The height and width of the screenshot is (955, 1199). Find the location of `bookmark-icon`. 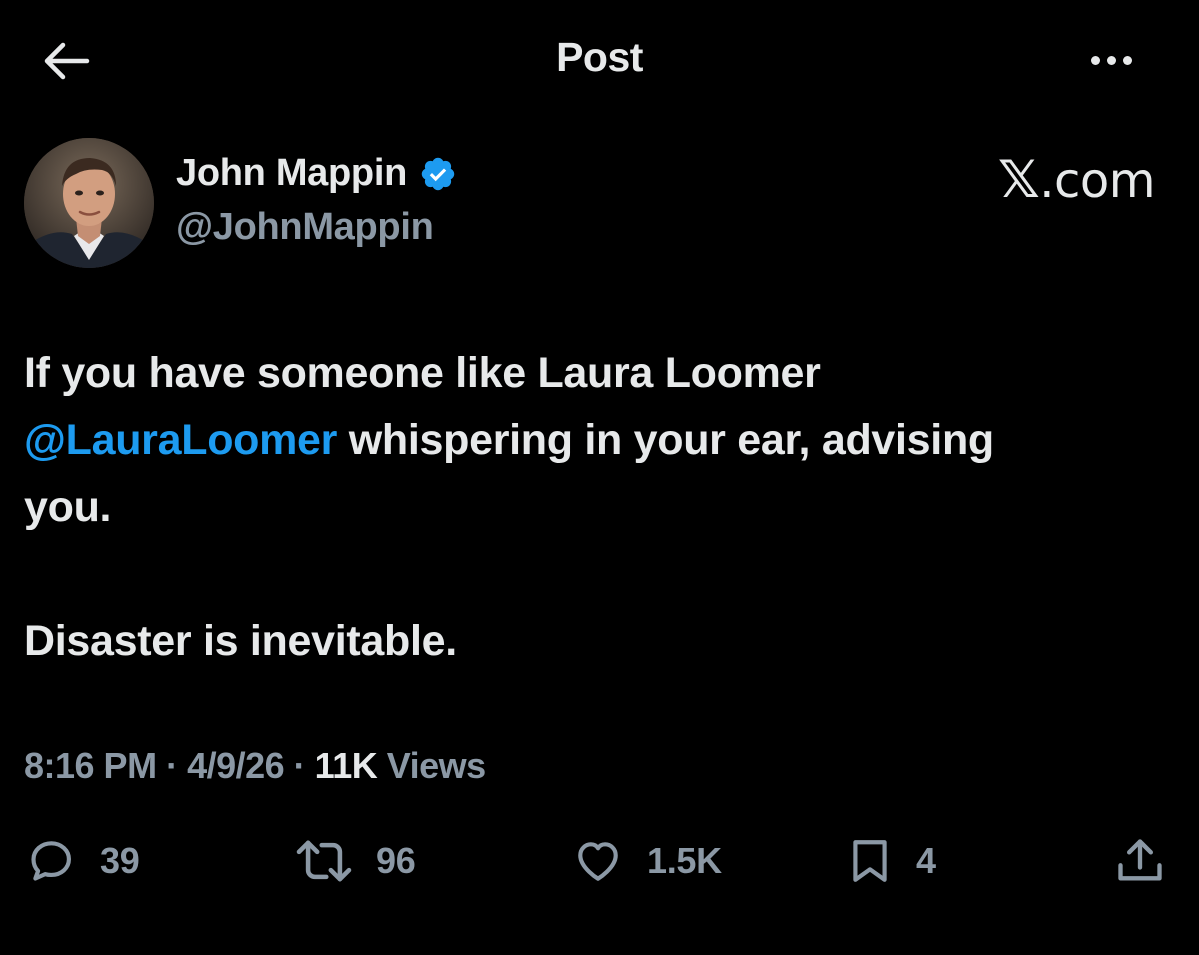

bookmark-icon is located at coordinates (870, 861).